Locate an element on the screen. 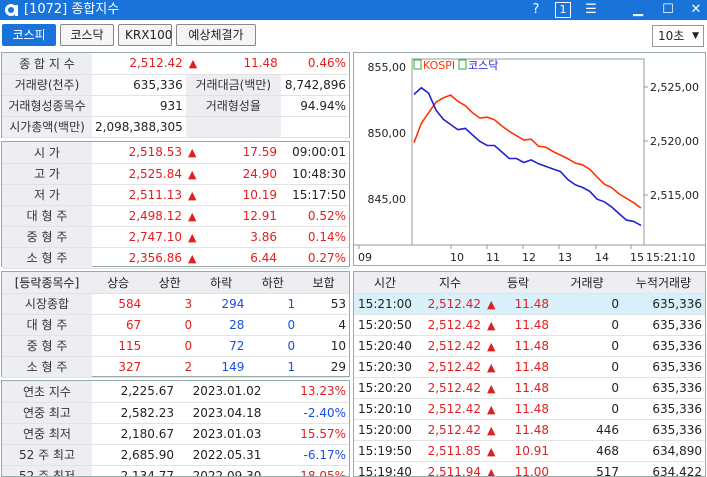 The height and width of the screenshot is (477, 707). breadth-header: [등락종목수] 상승 상한 하락 하한 보합 is located at coordinates (175, 283).